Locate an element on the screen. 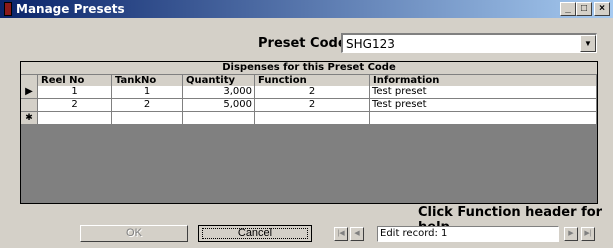 Image resolution: width=613 pixels, height=248 pixels. previous-record-icon: ◀ is located at coordinates (357, 234).